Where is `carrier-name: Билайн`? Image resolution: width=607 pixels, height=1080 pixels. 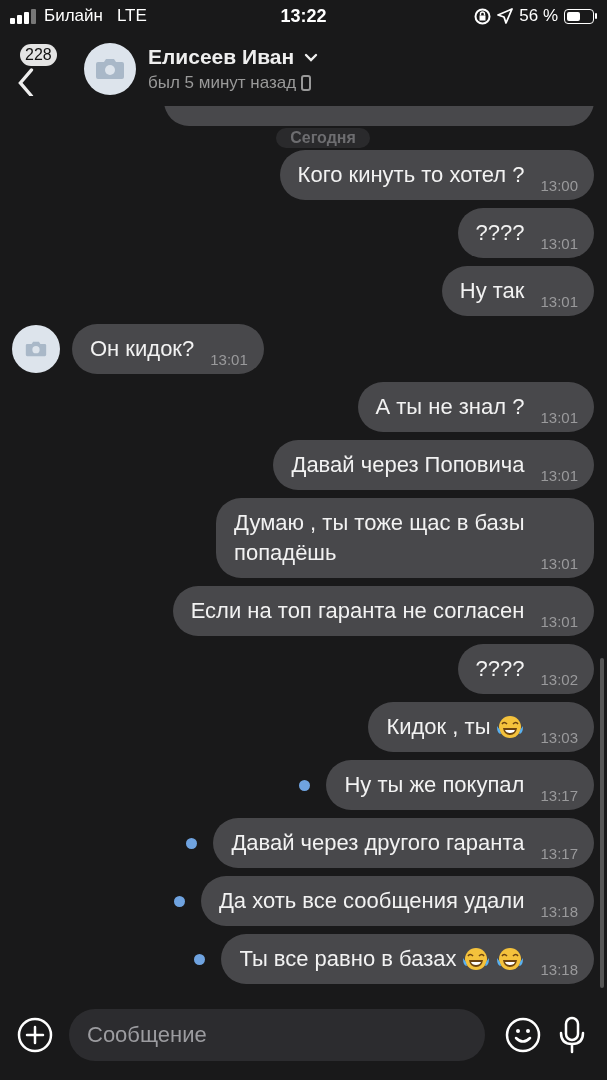
carrier-name: Билайн is located at coordinates (73, 16).